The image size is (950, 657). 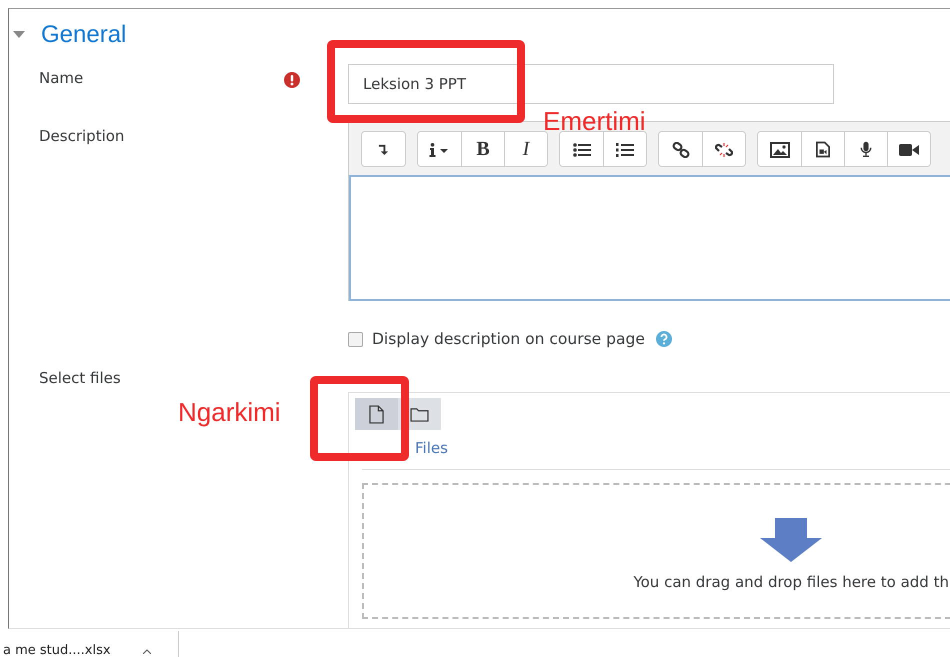 What do you see at coordinates (80, 378) in the screenshot?
I see `field-label: Select files` at bounding box center [80, 378].